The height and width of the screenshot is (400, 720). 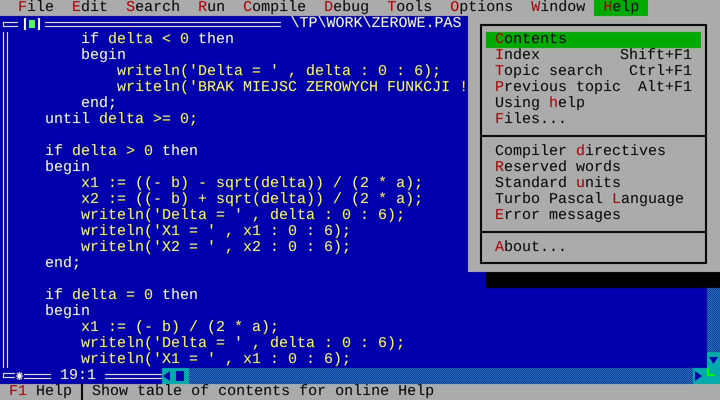 What do you see at coordinates (593, 200) in the screenshot?
I see `menu-item: Turbo Pascal Language` at bounding box center [593, 200].